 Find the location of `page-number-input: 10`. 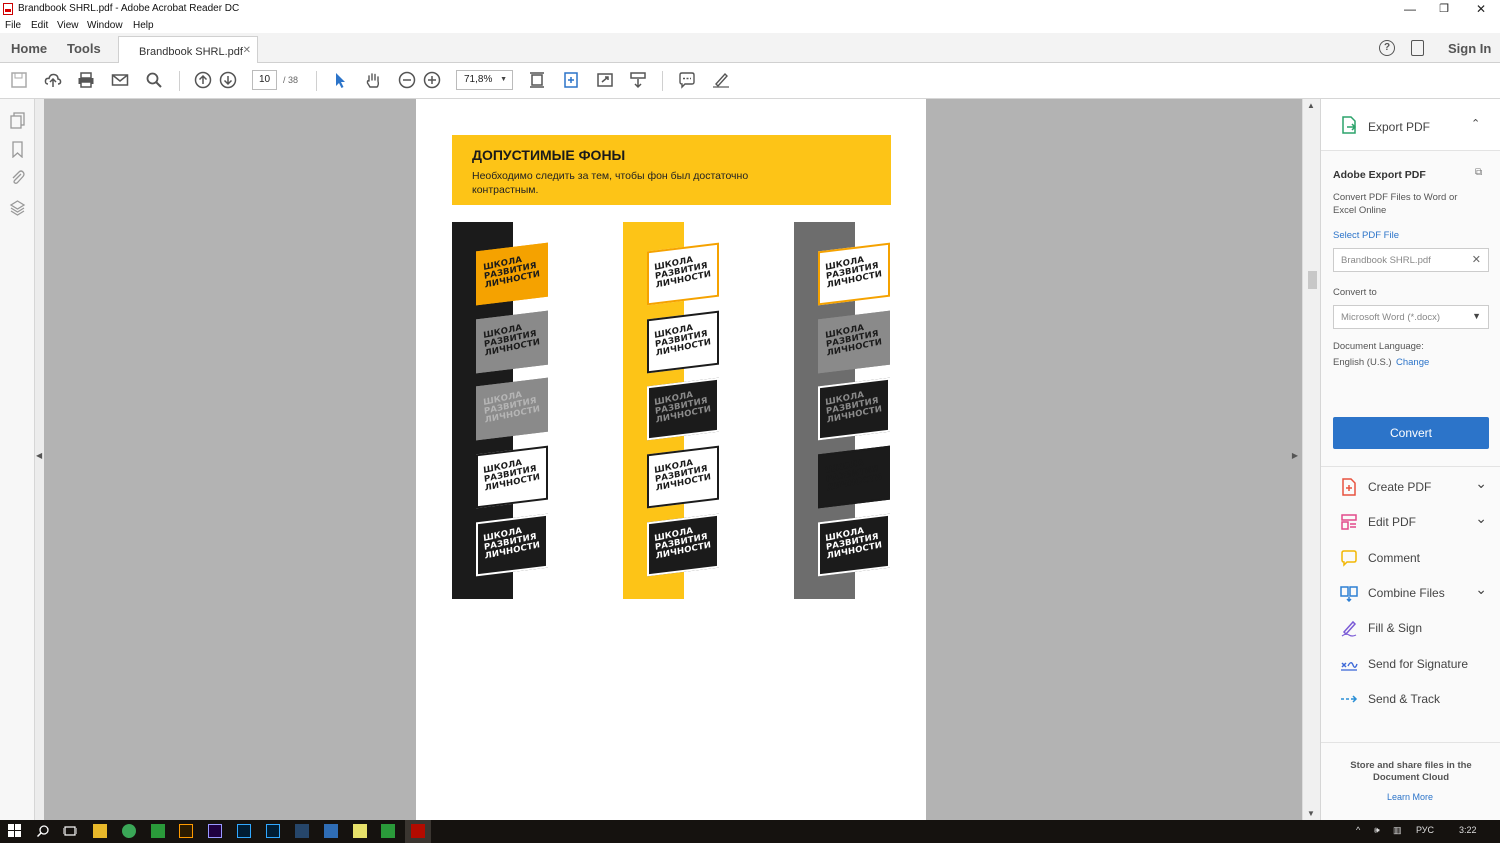

page-number-input: 10 is located at coordinates (264, 80).